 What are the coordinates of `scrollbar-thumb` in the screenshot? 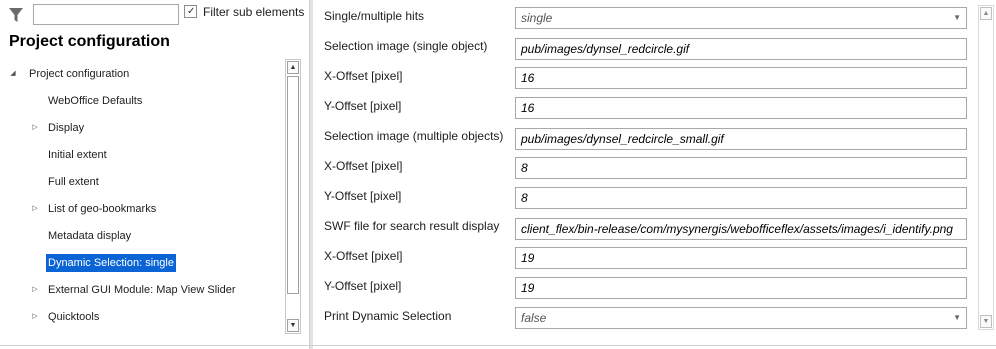 It's located at (293, 185).